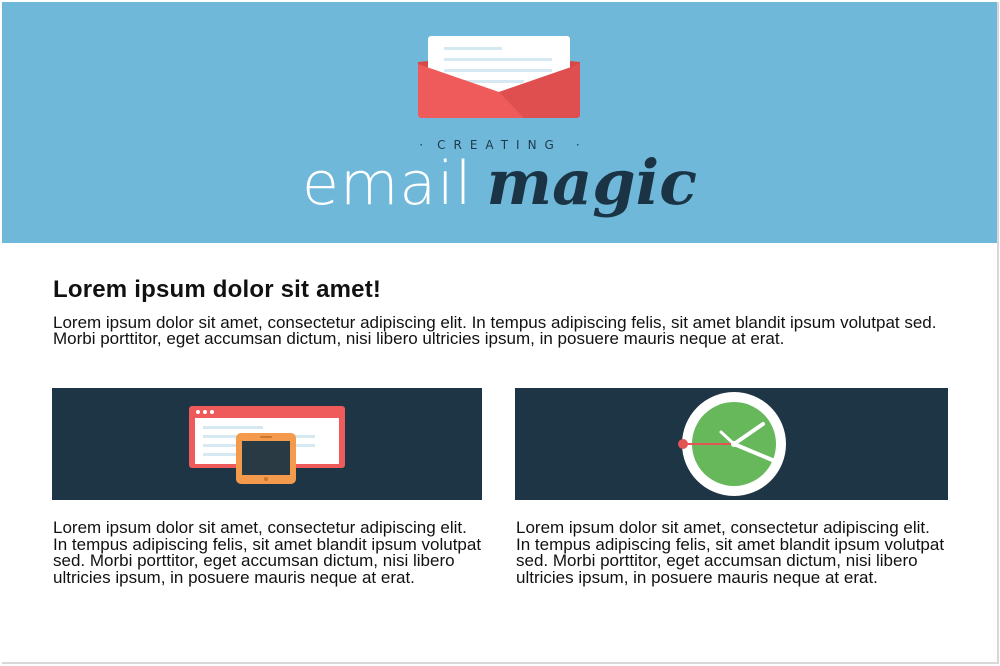 This screenshot has width=1000, height=666. What do you see at coordinates (217, 289) in the screenshot?
I see `headline: Lorem ipsum dolor sit amet!` at bounding box center [217, 289].